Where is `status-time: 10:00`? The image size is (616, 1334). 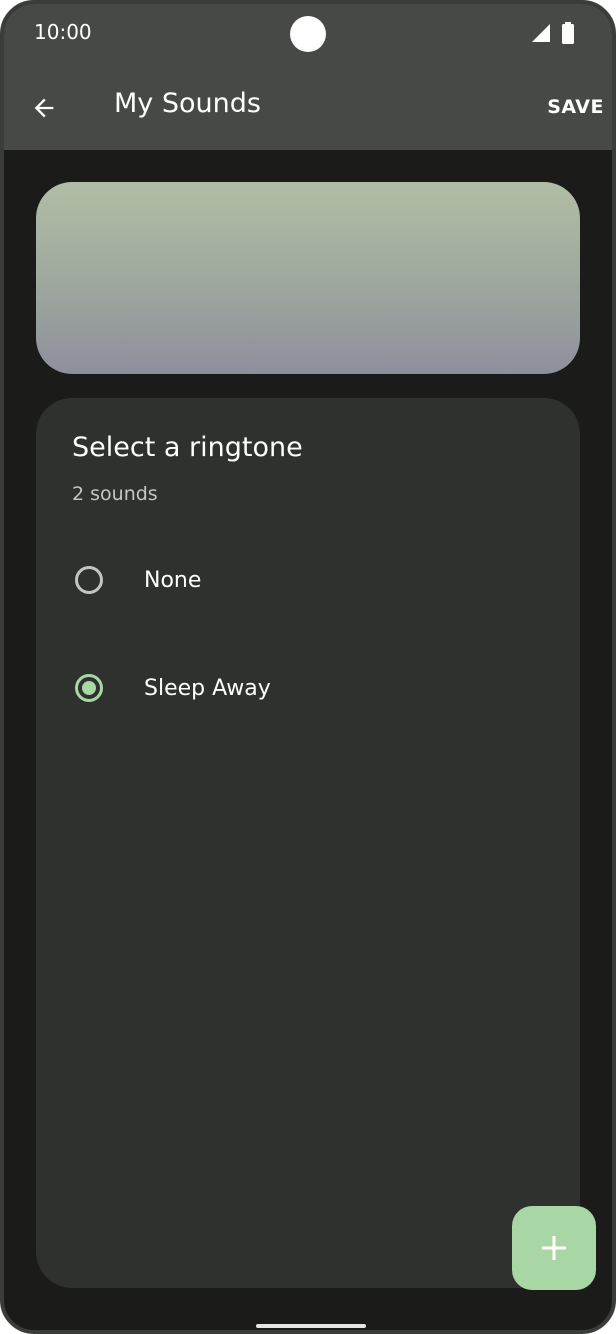
status-time: 10:00 is located at coordinates (63, 32).